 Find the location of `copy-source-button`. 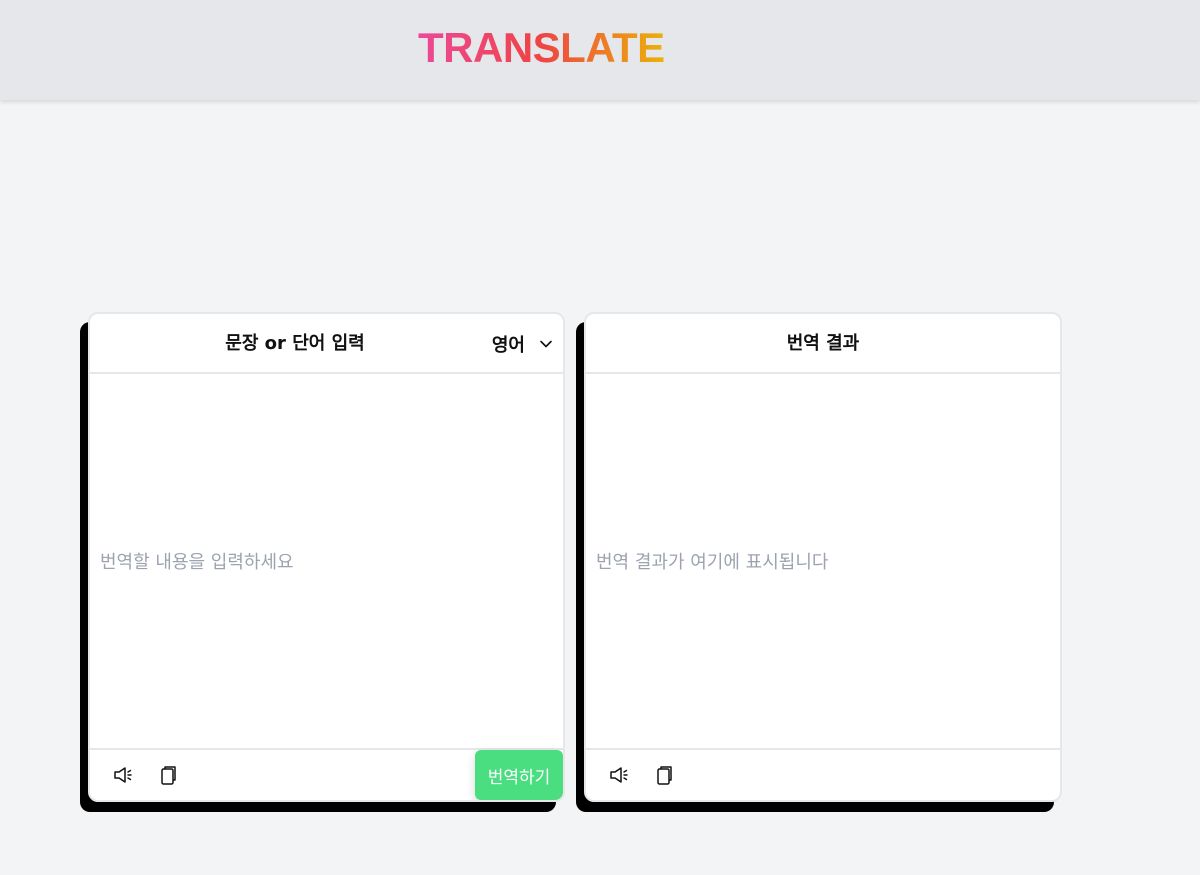

copy-source-button is located at coordinates (168, 775).